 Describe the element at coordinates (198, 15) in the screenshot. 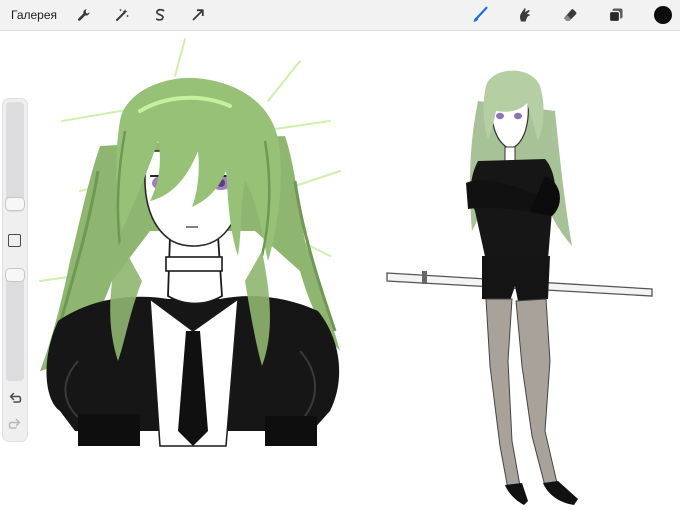

I see `transform-arrow-icon` at that location.